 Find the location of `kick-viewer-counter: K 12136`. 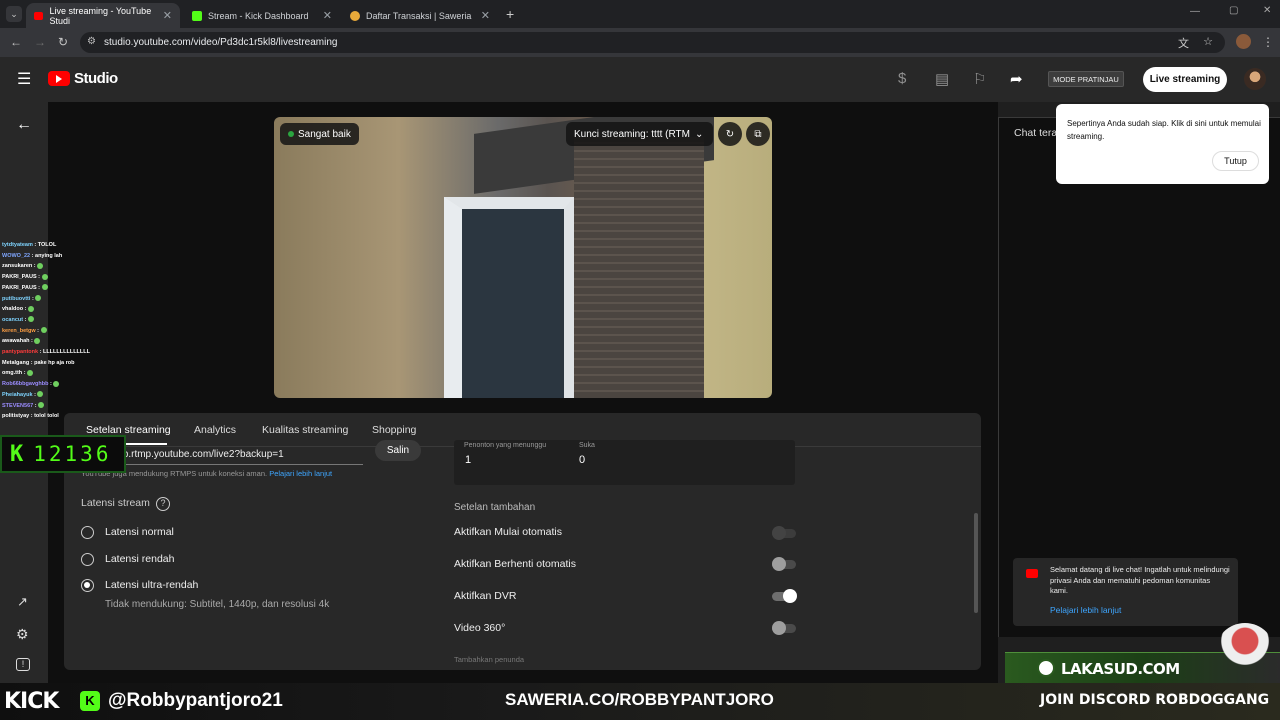

kick-viewer-counter: K 12136 is located at coordinates (63, 454).